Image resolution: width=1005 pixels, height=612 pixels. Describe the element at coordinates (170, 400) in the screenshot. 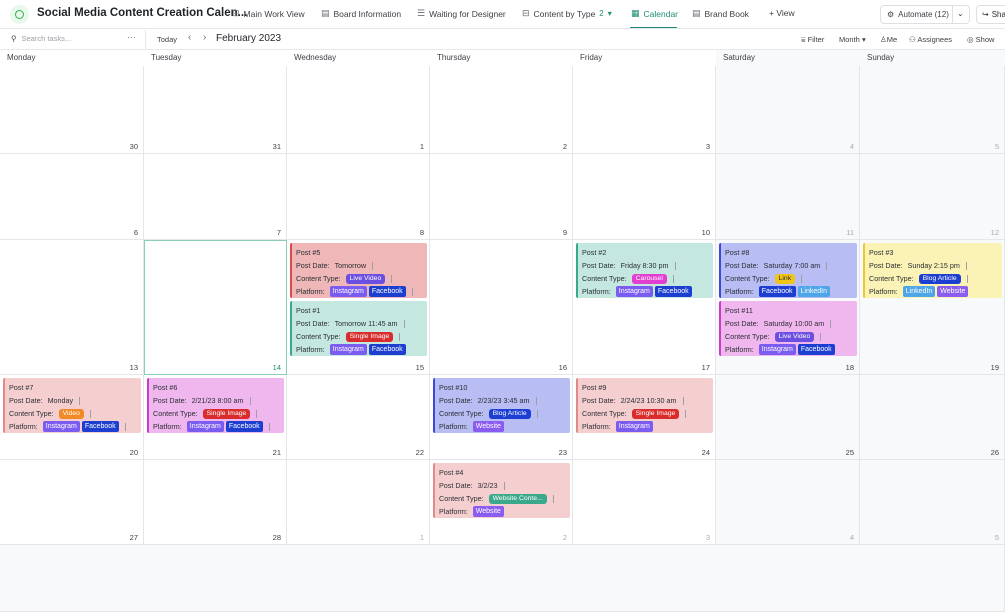

I see `post-date-label: Post Date:` at that location.